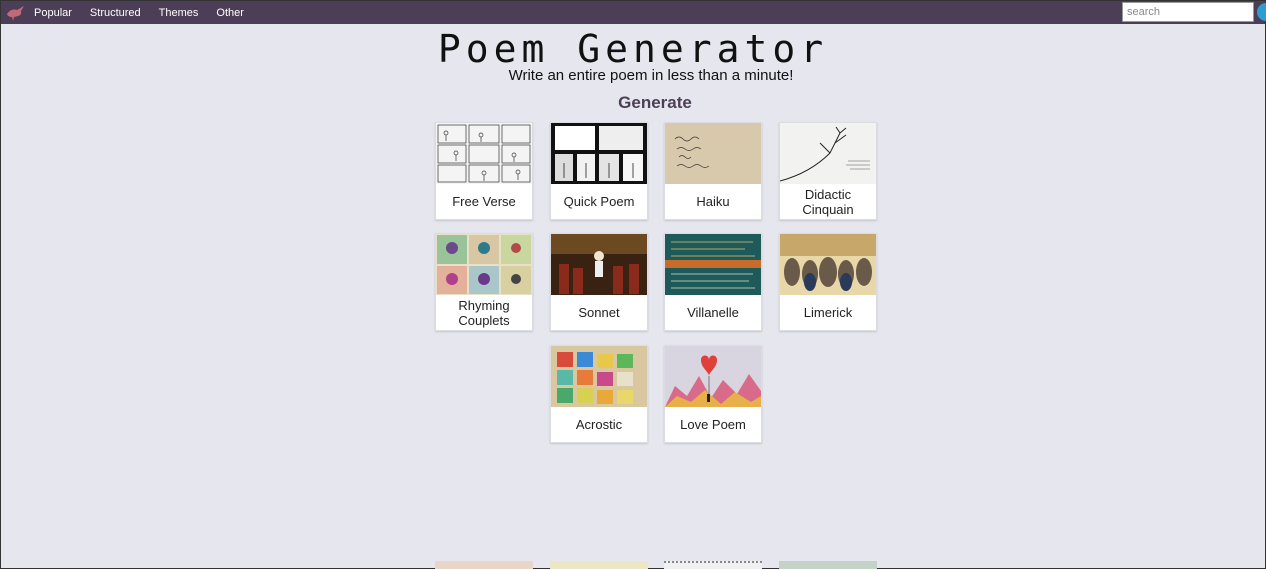 The height and width of the screenshot is (569, 1266). What do you see at coordinates (1188, 12) in the screenshot?
I see `search-input` at bounding box center [1188, 12].